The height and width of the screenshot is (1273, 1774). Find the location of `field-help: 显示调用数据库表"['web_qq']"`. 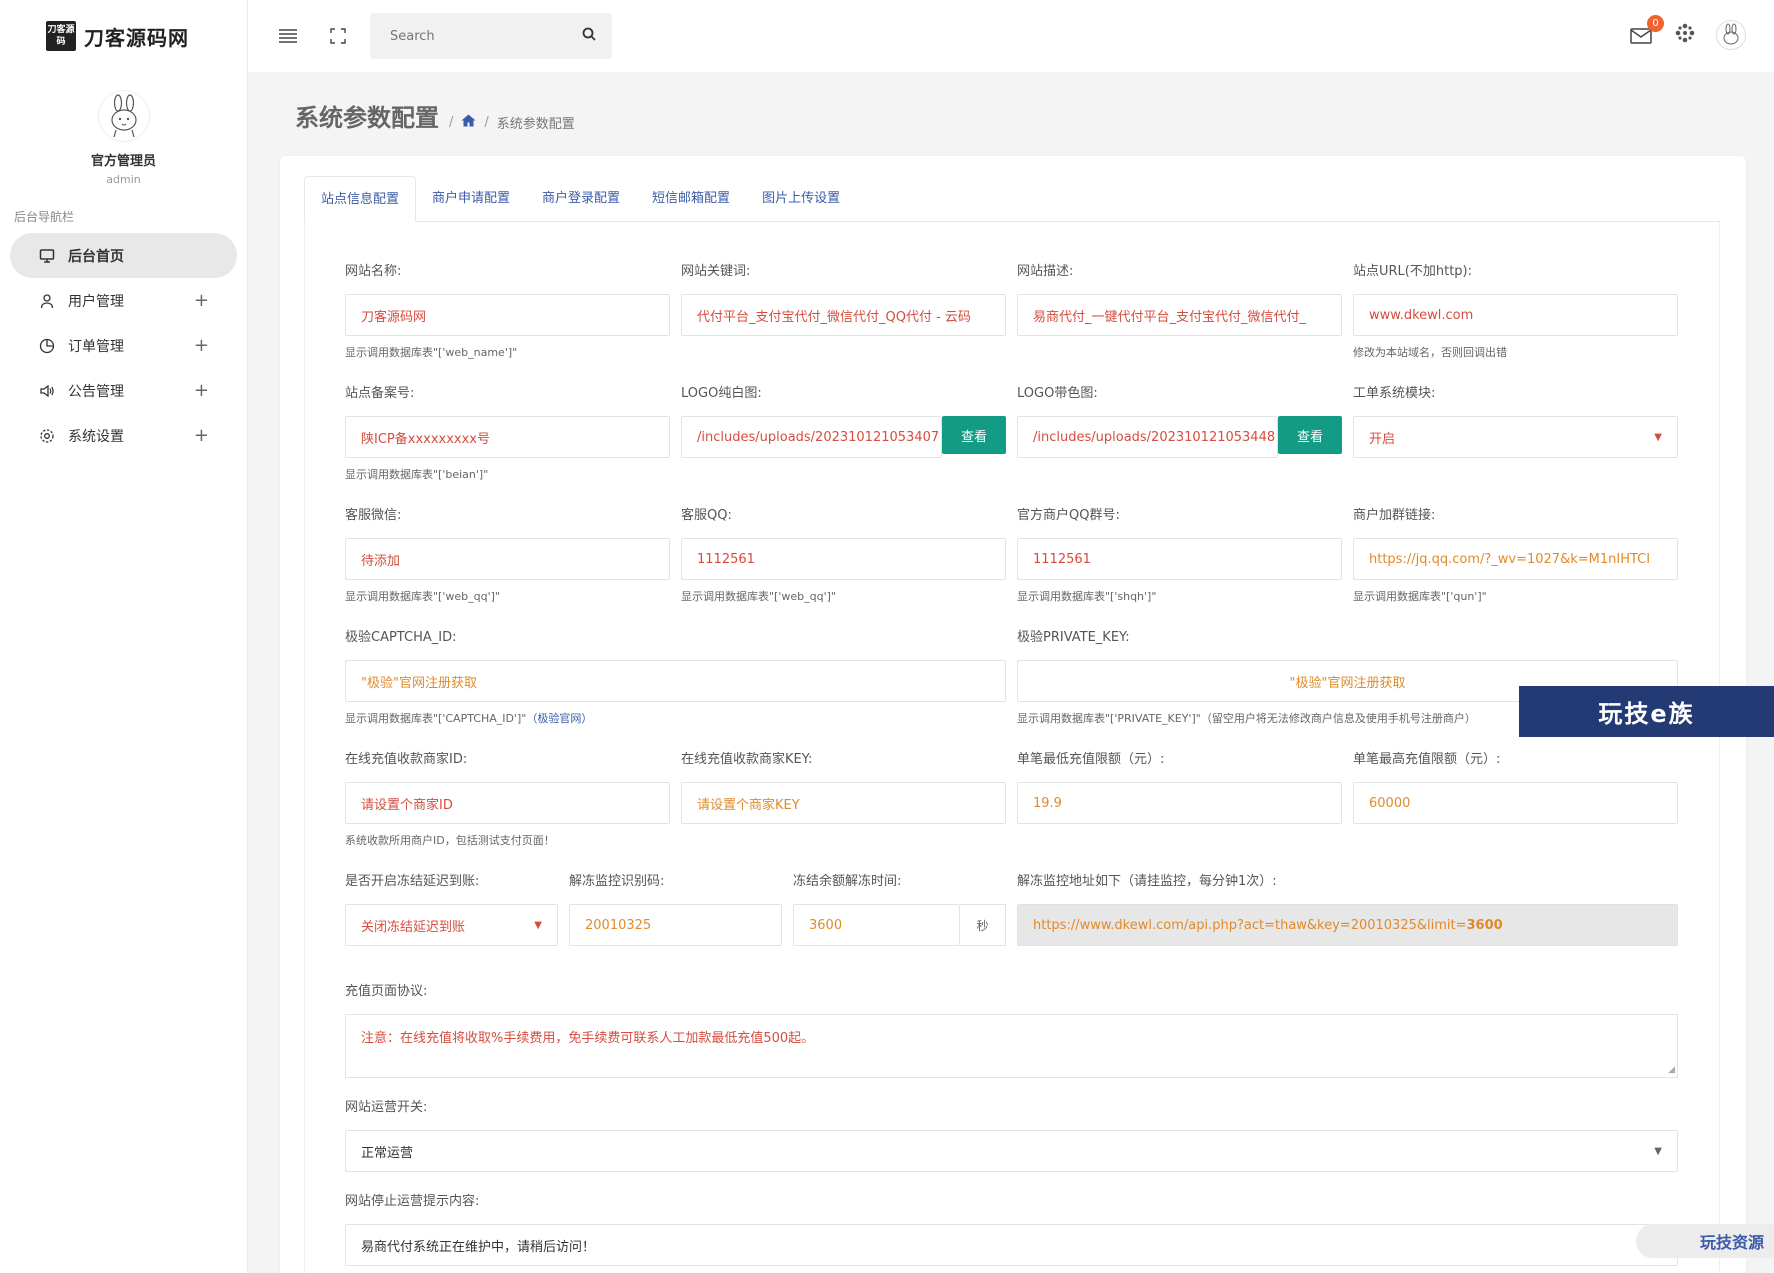

field-help: 显示调用数据库表"['web_qq']" is located at coordinates (758, 596).